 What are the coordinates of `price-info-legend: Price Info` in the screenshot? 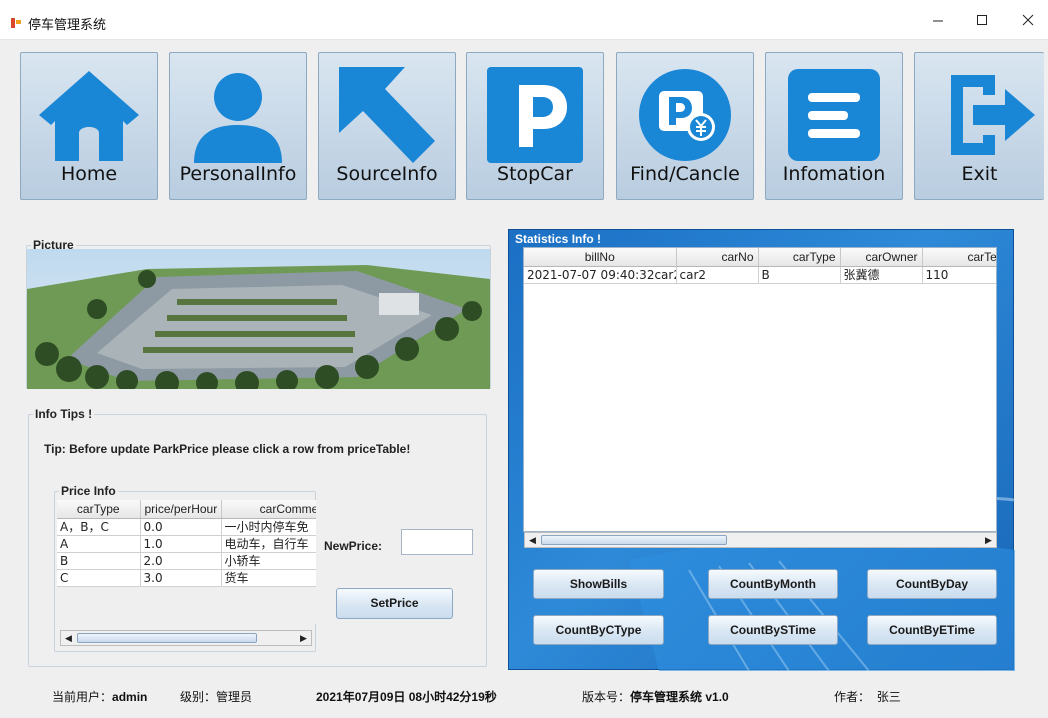 It's located at (88, 491).